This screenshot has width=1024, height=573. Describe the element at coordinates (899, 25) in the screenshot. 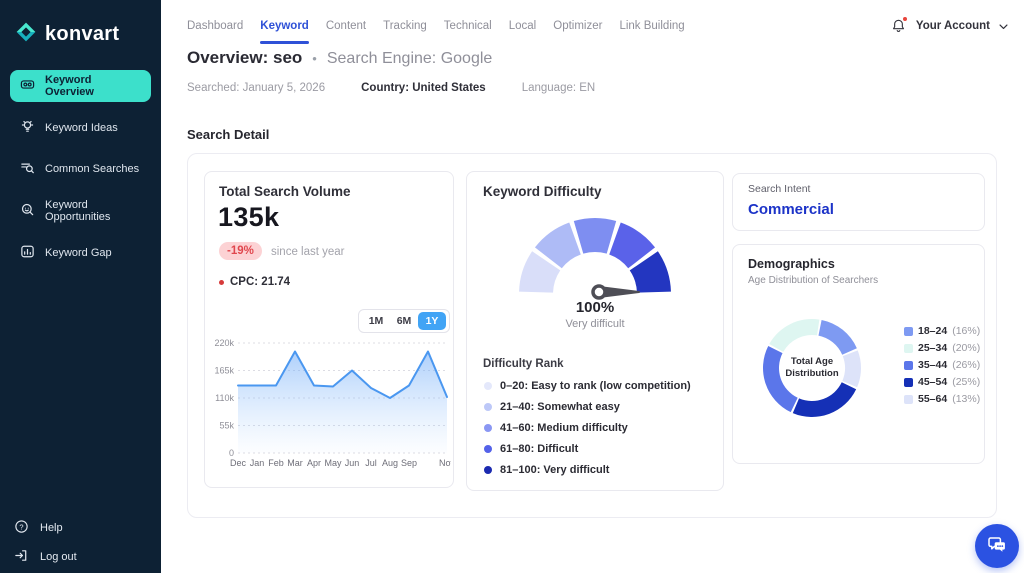

I see `notification-bell-icon` at that location.